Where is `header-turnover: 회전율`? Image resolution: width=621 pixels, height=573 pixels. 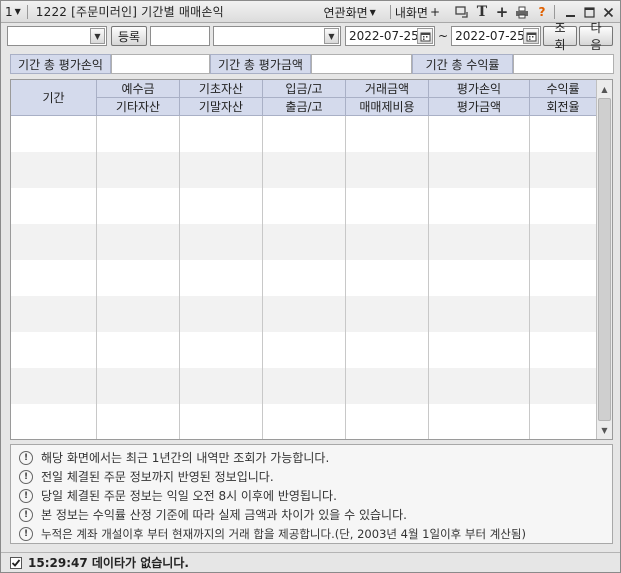 header-turnover: 회전율 is located at coordinates (563, 107).